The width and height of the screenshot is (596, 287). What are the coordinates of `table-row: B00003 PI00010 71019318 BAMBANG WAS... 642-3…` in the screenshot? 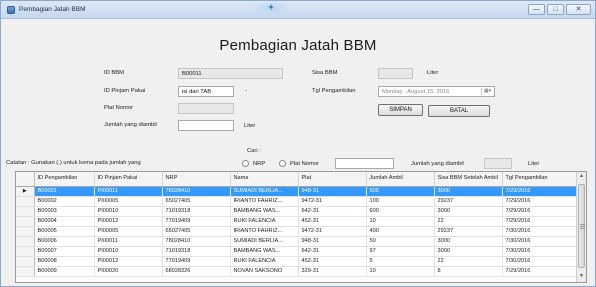 It's located at (297, 211).